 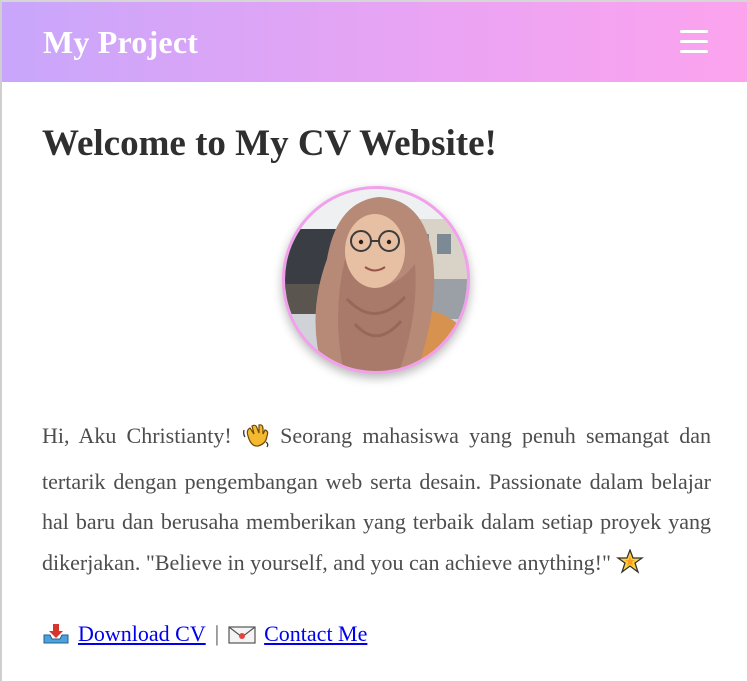 What do you see at coordinates (142, 633) in the screenshot?
I see `download-cv-link: Download CV` at bounding box center [142, 633].